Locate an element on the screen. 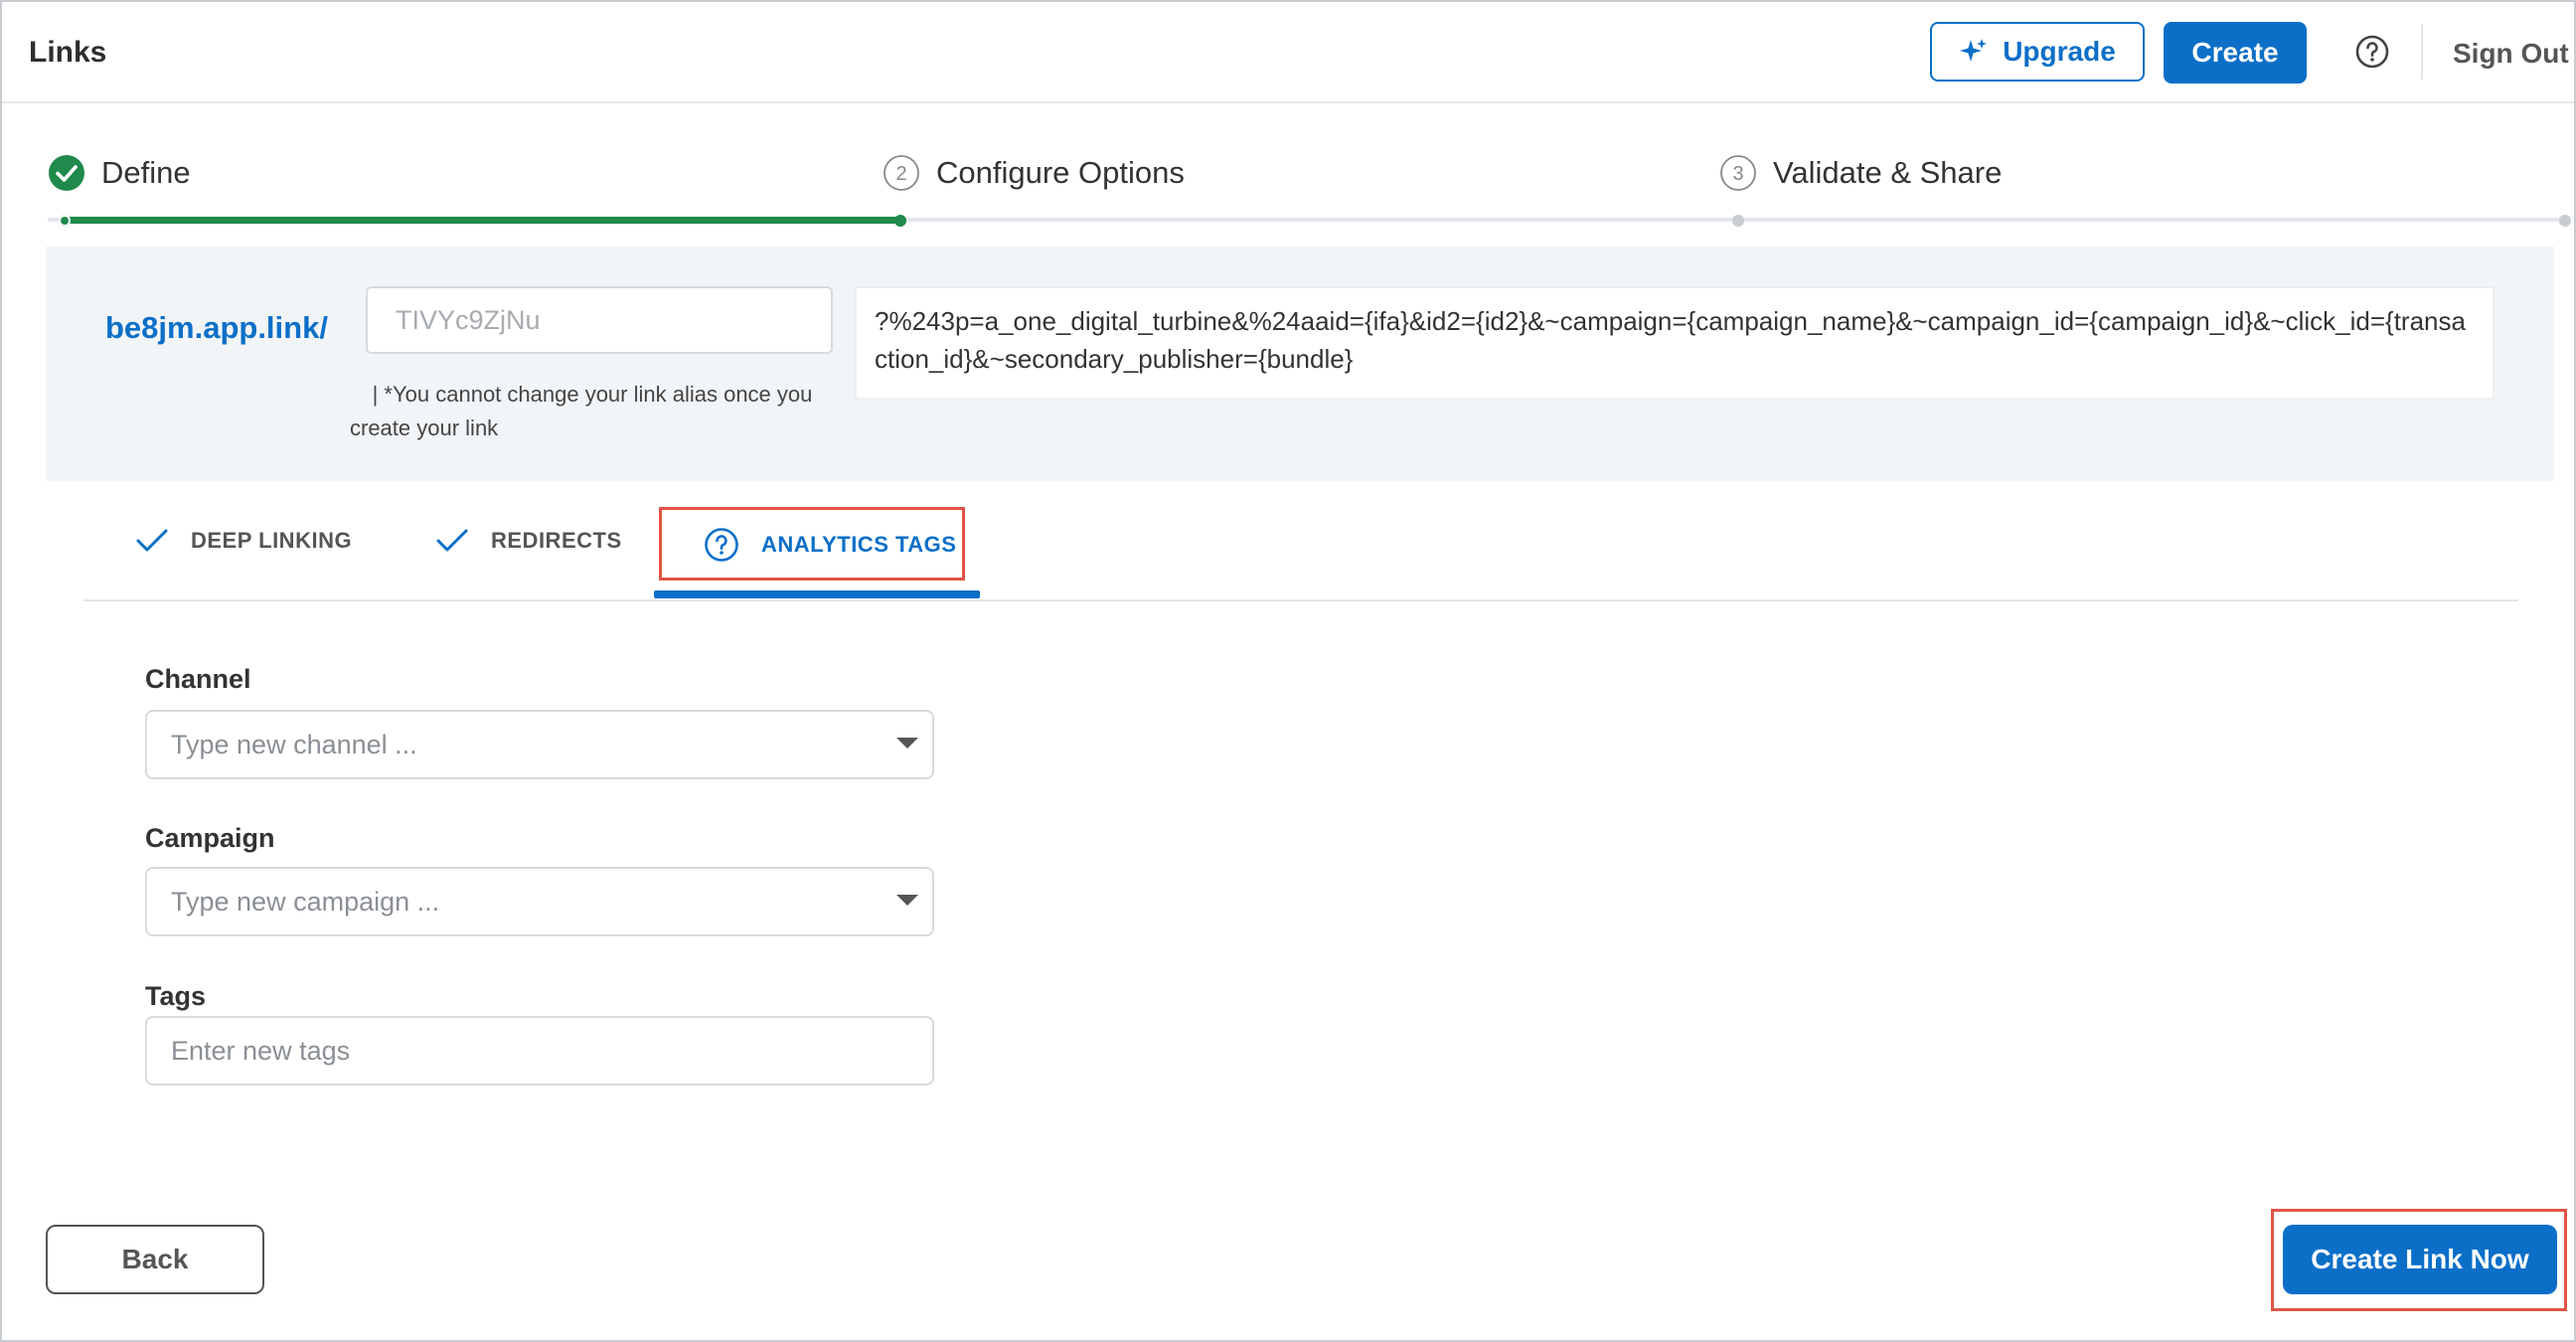 This screenshot has height=1342, width=2576. tab-label: REDIRECTS is located at coordinates (556, 541).